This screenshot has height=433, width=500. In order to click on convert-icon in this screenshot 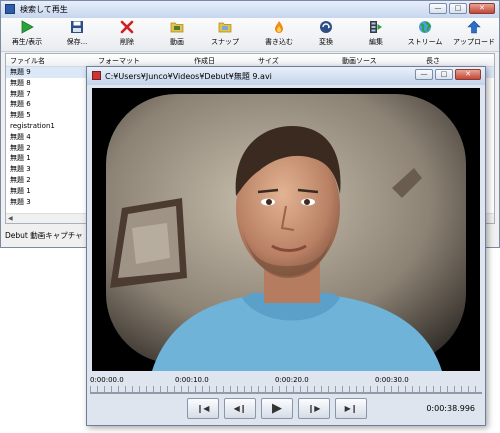, I will do `click(326, 27)`.